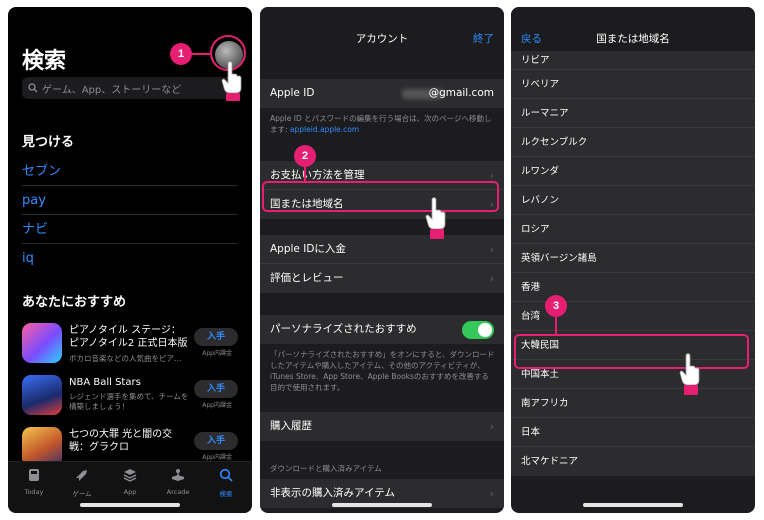 The width and height of the screenshot is (764, 520). I want to click on ratings-reviews-row: 評価とレビュー ›, so click(382, 278).